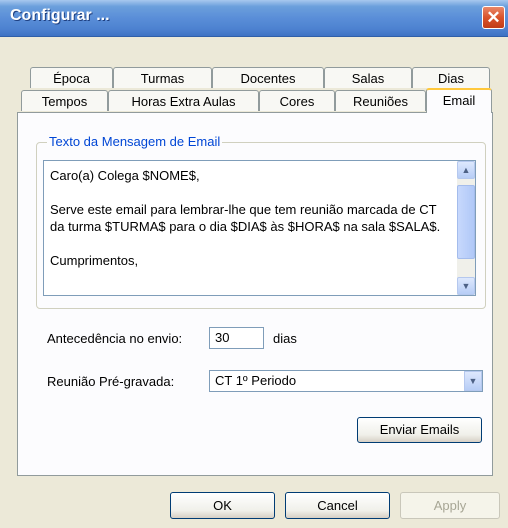 This screenshot has width=508, height=528. What do you see at coordinates (450, 505) in the screenshot?
I see `apply-button: Apply` at bounding box center [450, 505].